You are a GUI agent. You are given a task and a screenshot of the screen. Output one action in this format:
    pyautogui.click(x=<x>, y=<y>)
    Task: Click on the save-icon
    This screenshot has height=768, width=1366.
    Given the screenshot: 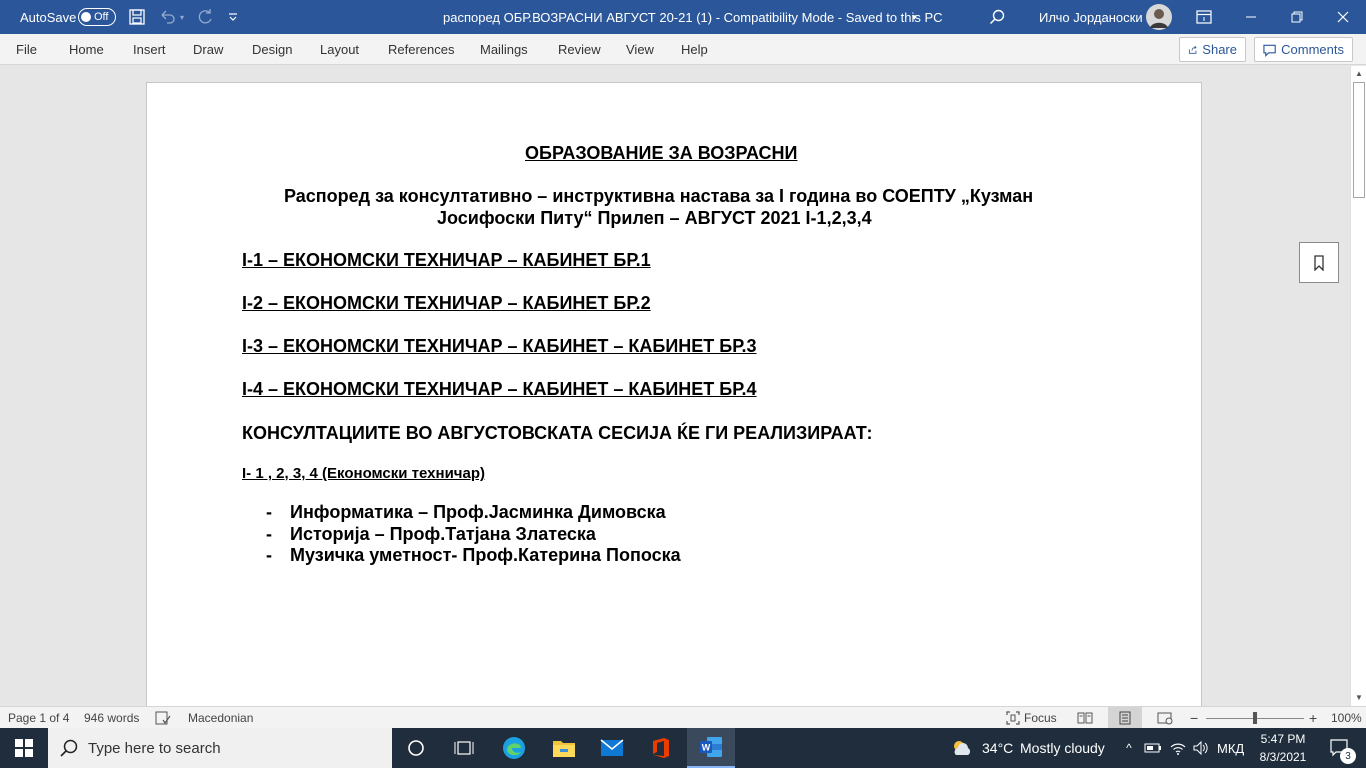 What is the action you would take?
    pyautogui.click(x=137, y=17)
    